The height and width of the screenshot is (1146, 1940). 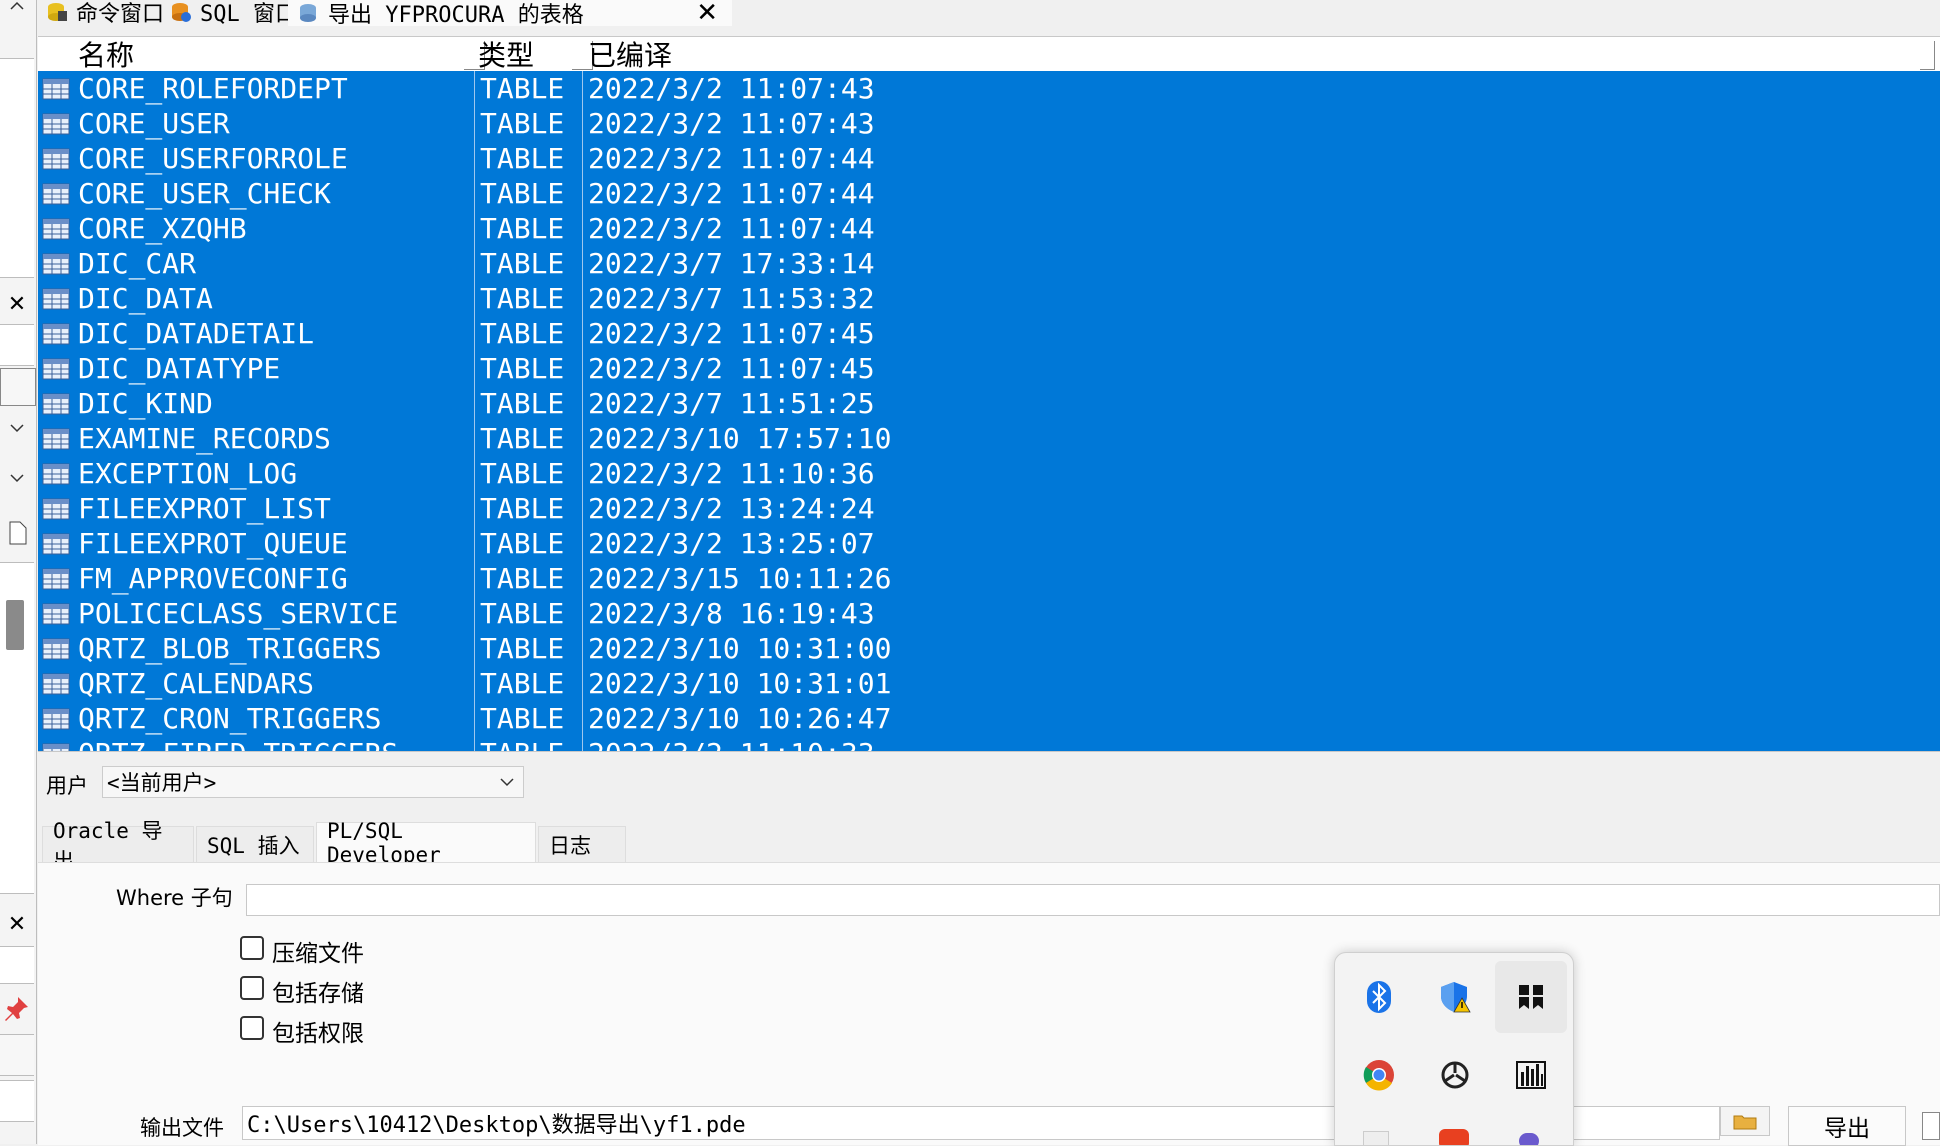 What do you see at coordinates (252, 1028) in the screenshot?
I see `include-privileges-checkbox` at bounding box center [252, 1028].